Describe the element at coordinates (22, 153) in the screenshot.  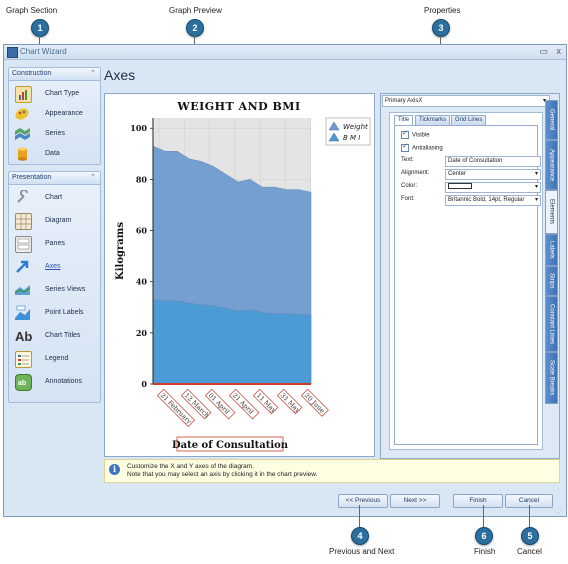
I see `data-cylinder-icon` at that location.